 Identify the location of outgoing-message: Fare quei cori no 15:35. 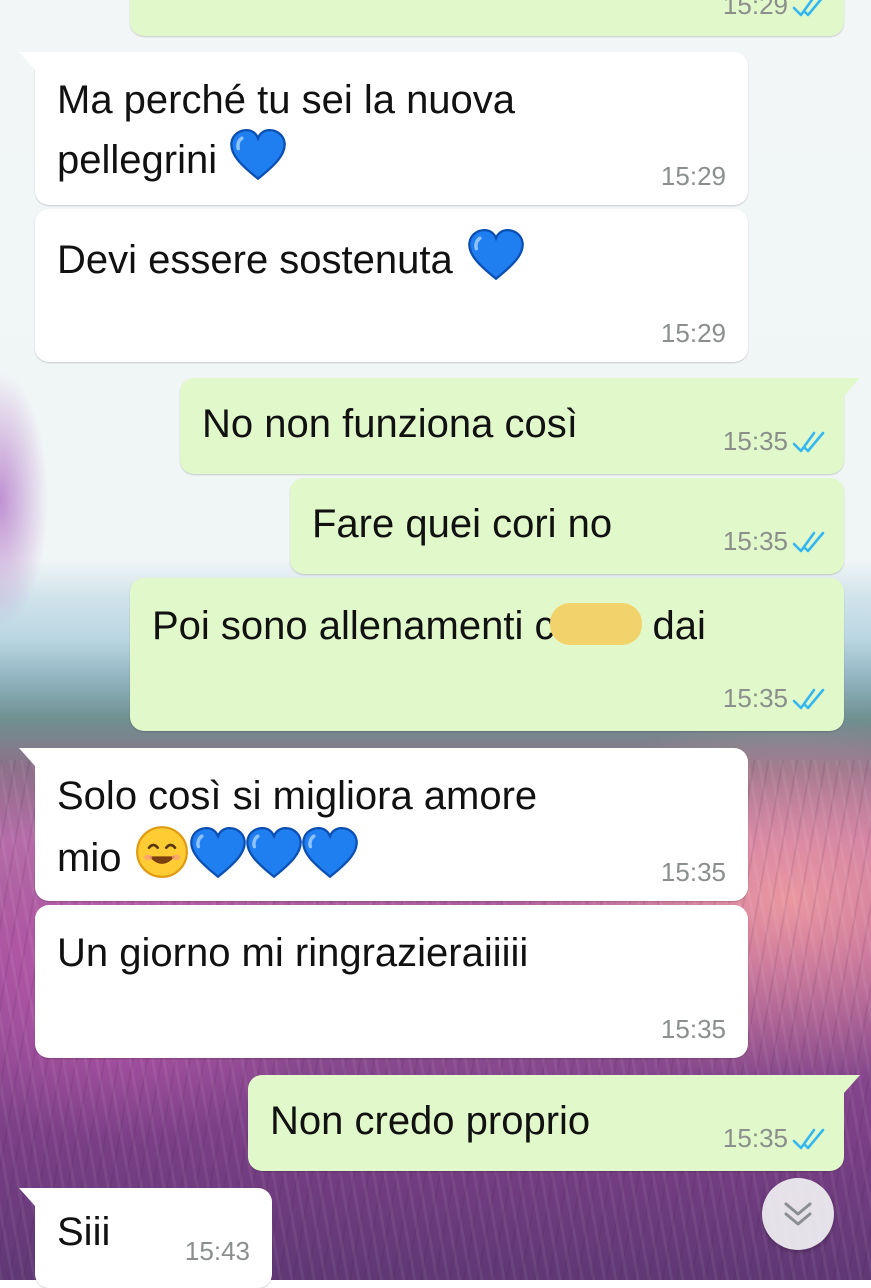
(567, 526).